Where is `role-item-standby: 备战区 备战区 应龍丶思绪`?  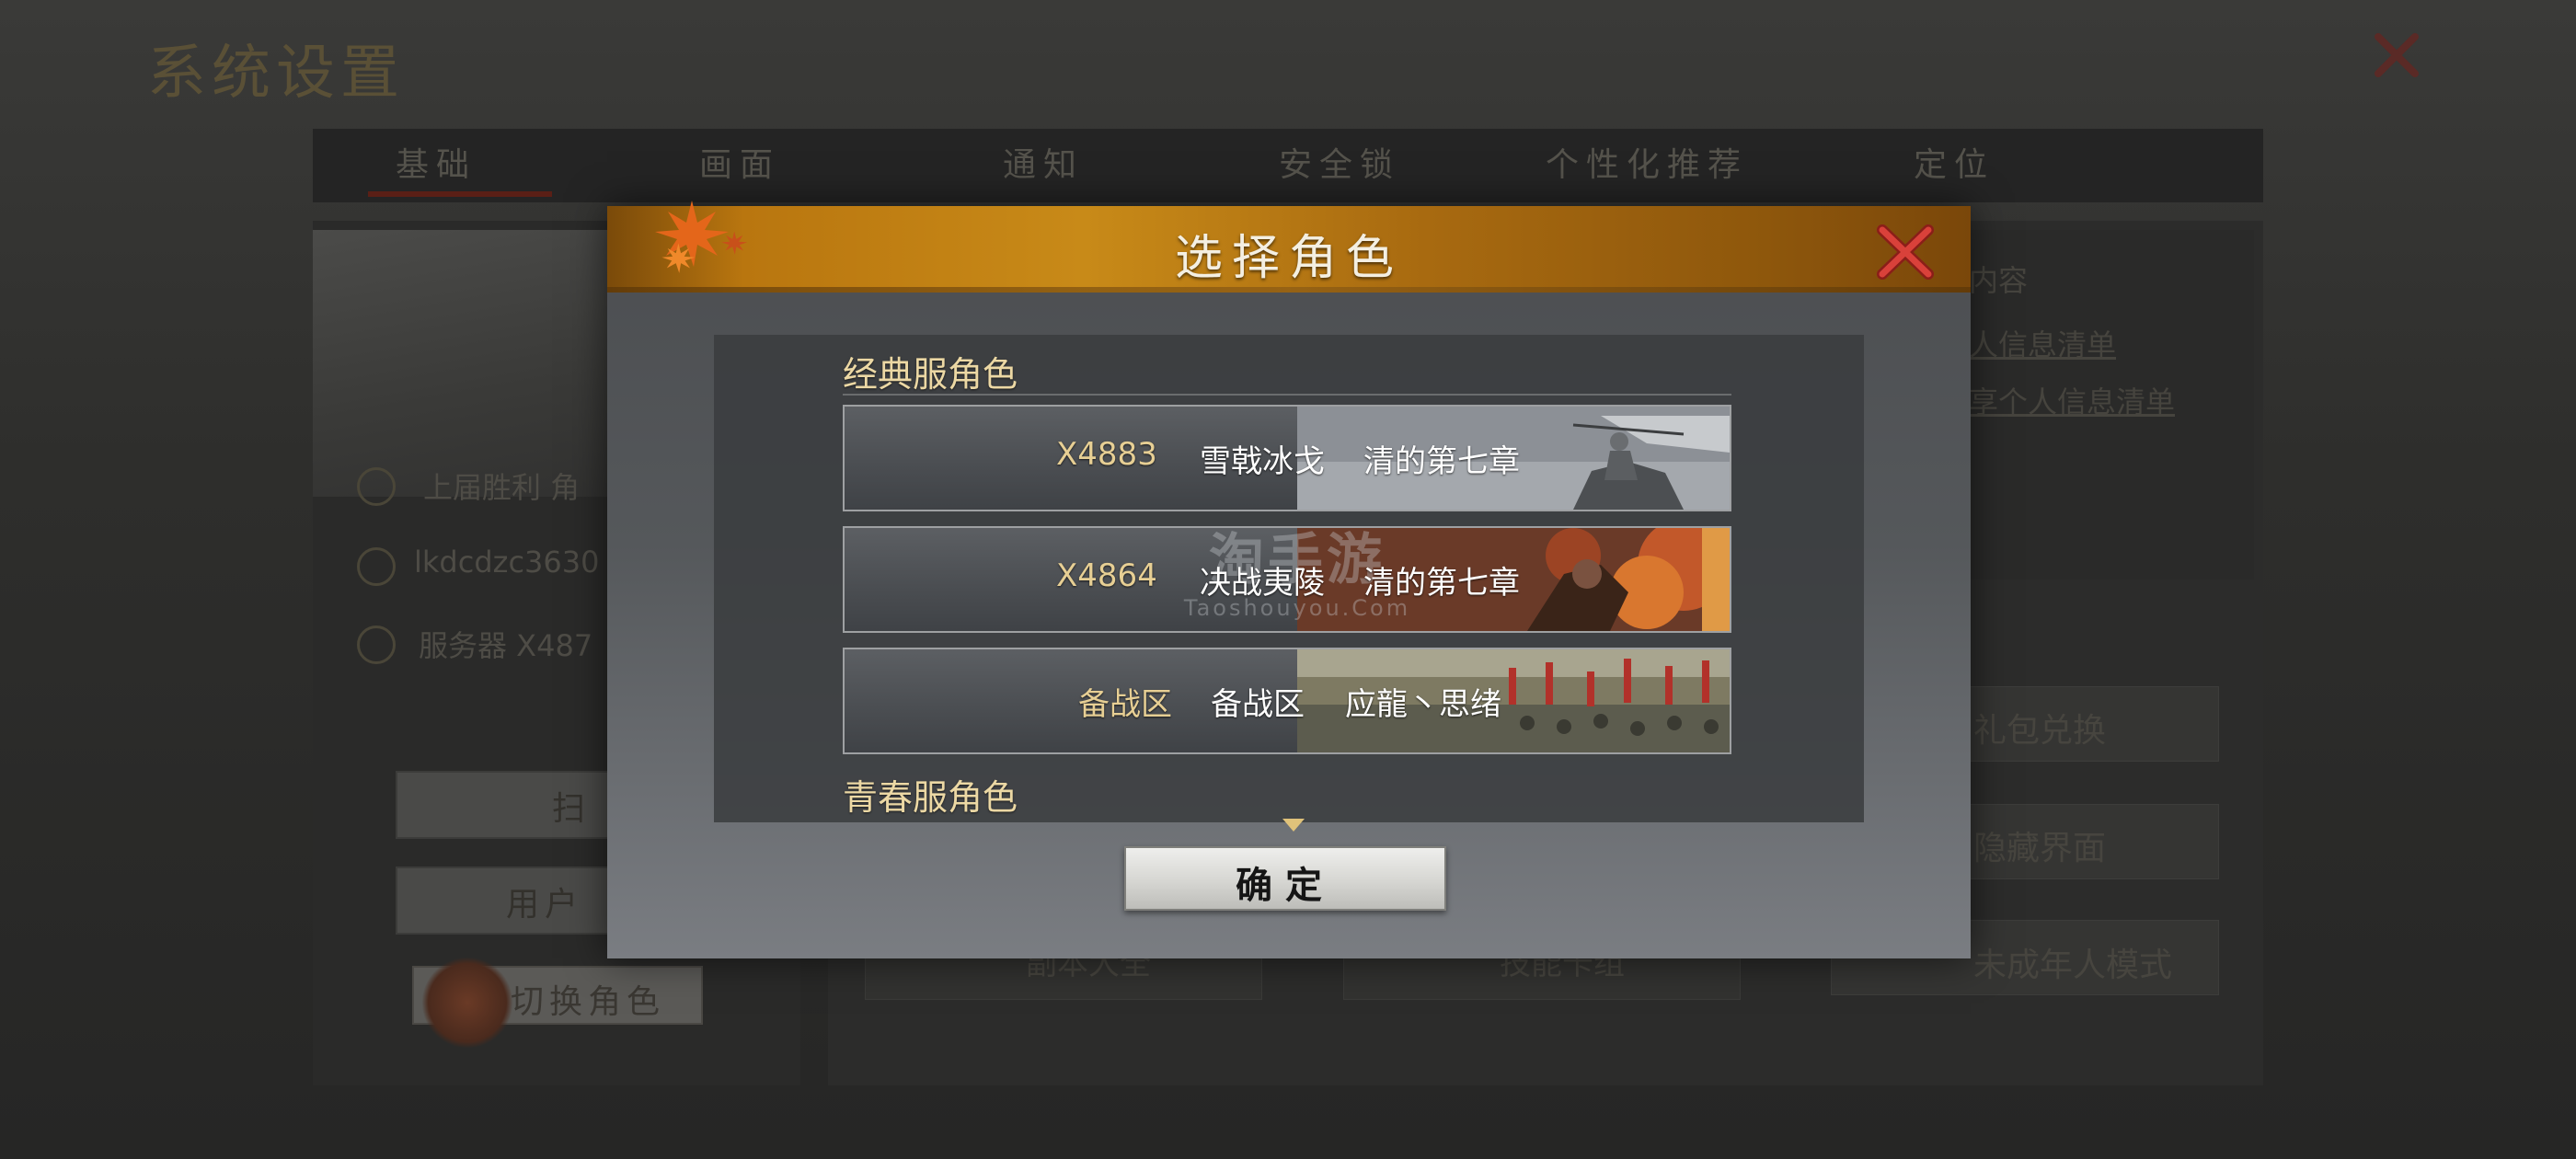 role-item-standby: 备战区 备战区 应龍丶思绪 is located at coordinates (1287, 701).